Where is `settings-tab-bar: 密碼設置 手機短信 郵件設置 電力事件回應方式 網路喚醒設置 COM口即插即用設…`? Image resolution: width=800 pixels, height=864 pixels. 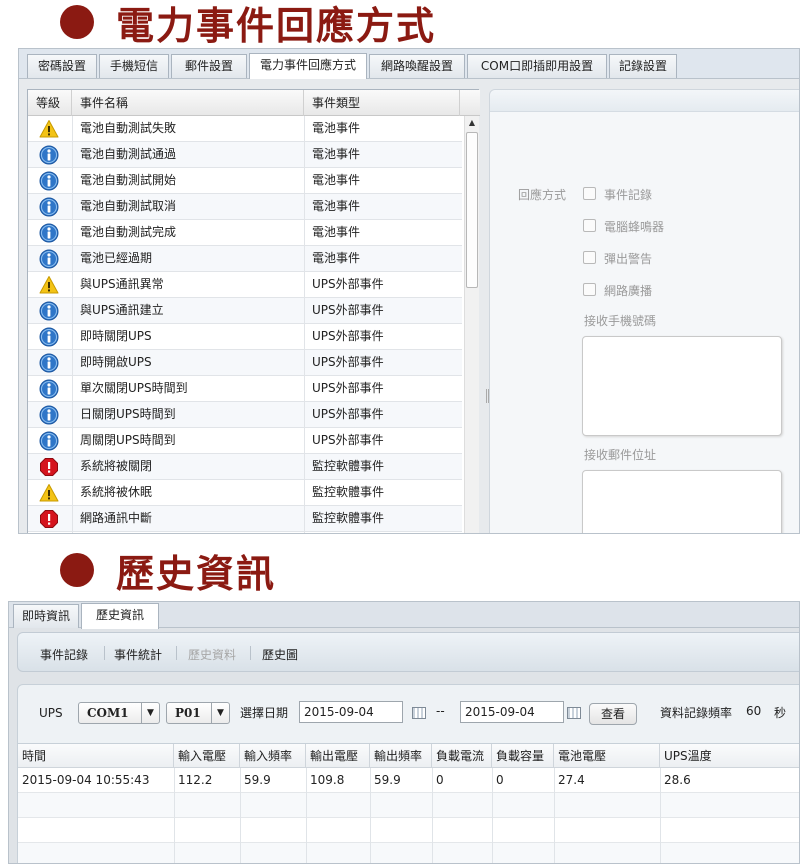
settings-tab-bar: 密碼設置 手機短信 郵件設置 電力事件回應方式 網路喚醒設置 COM口即插即用設… is located at coordinates (409, 64).